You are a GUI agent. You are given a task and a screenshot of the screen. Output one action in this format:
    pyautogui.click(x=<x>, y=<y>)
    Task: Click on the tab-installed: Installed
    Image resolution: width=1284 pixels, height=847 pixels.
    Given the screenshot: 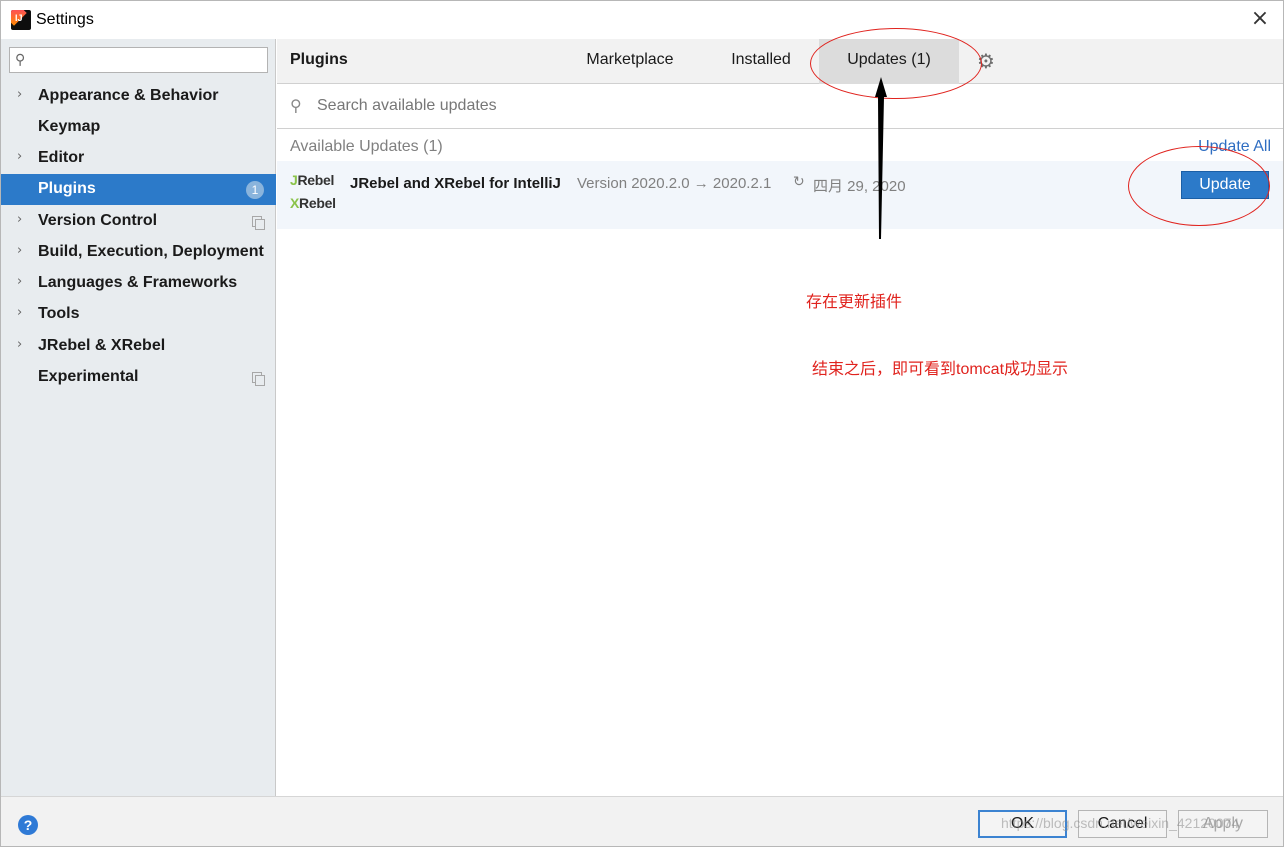 What is the action you would take?
    pyautogui.click(x=761, y=61)
    